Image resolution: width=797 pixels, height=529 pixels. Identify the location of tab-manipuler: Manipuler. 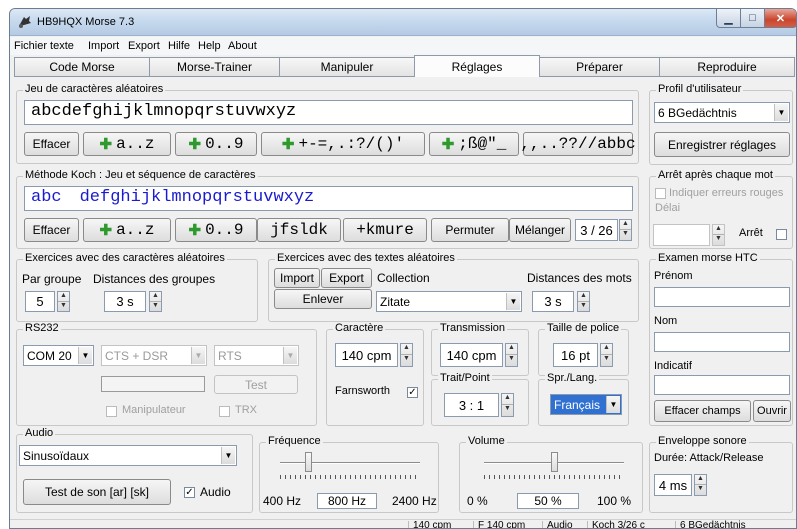
(347, 67).